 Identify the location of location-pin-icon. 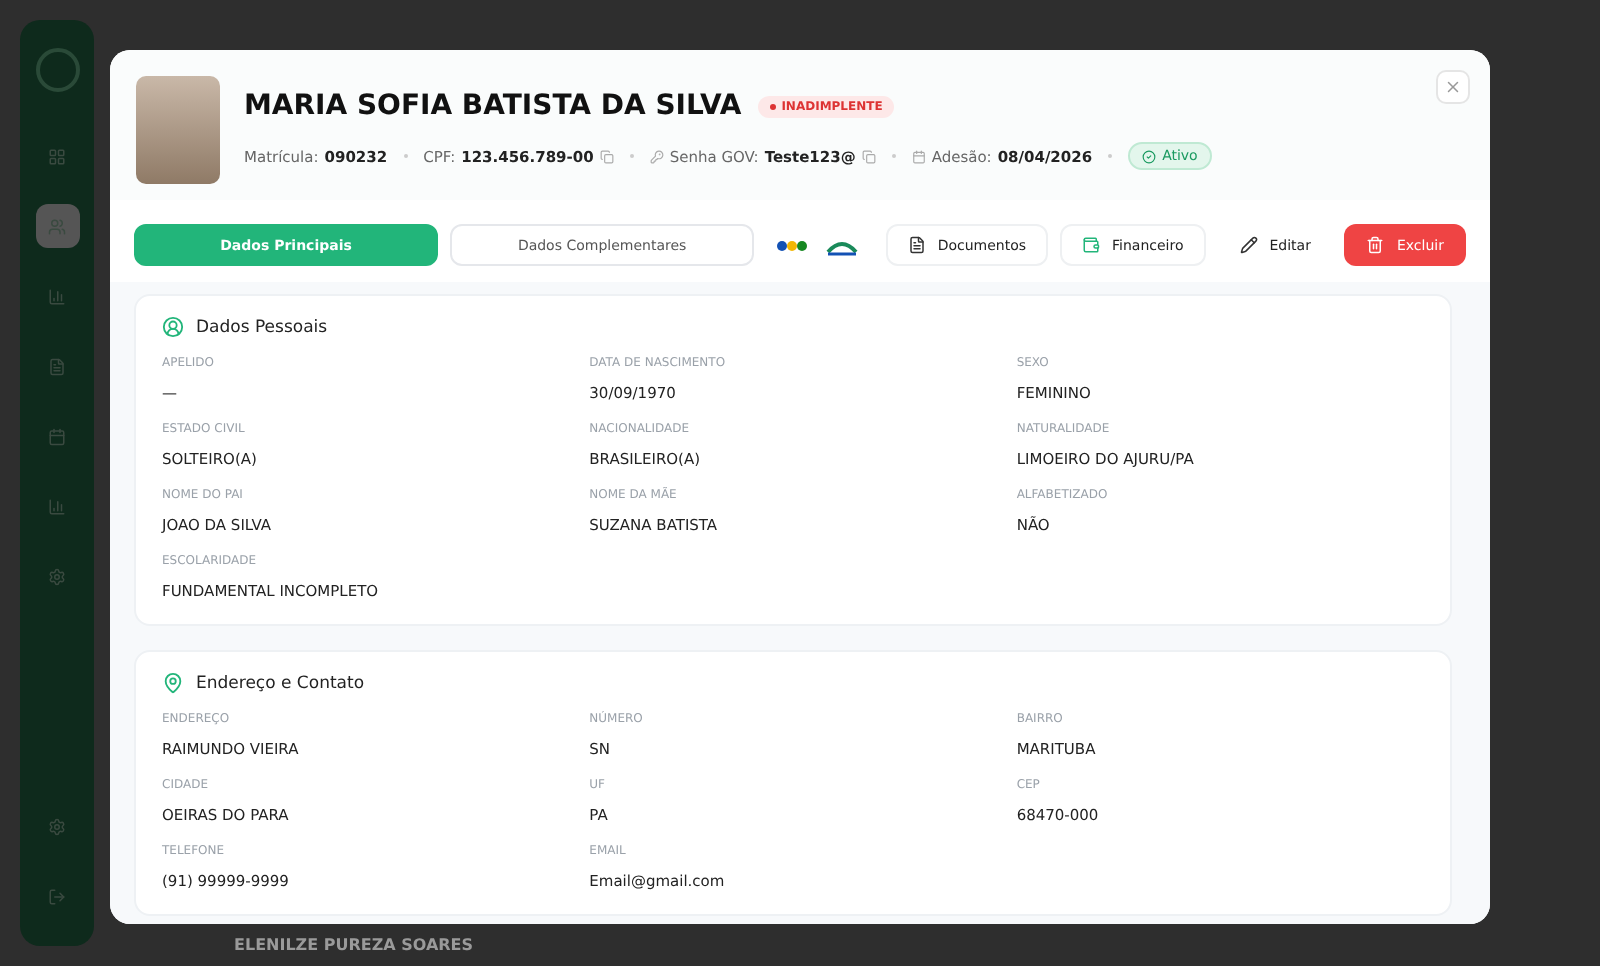
(173, 683).